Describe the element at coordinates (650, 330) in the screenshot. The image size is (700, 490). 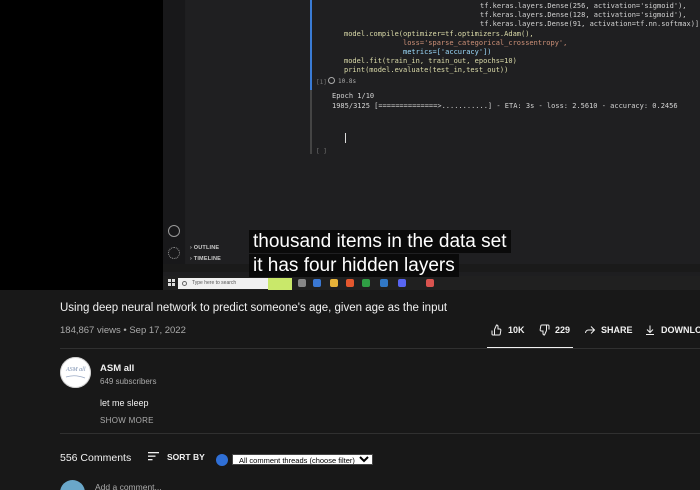
I see `download-icon` at that location.